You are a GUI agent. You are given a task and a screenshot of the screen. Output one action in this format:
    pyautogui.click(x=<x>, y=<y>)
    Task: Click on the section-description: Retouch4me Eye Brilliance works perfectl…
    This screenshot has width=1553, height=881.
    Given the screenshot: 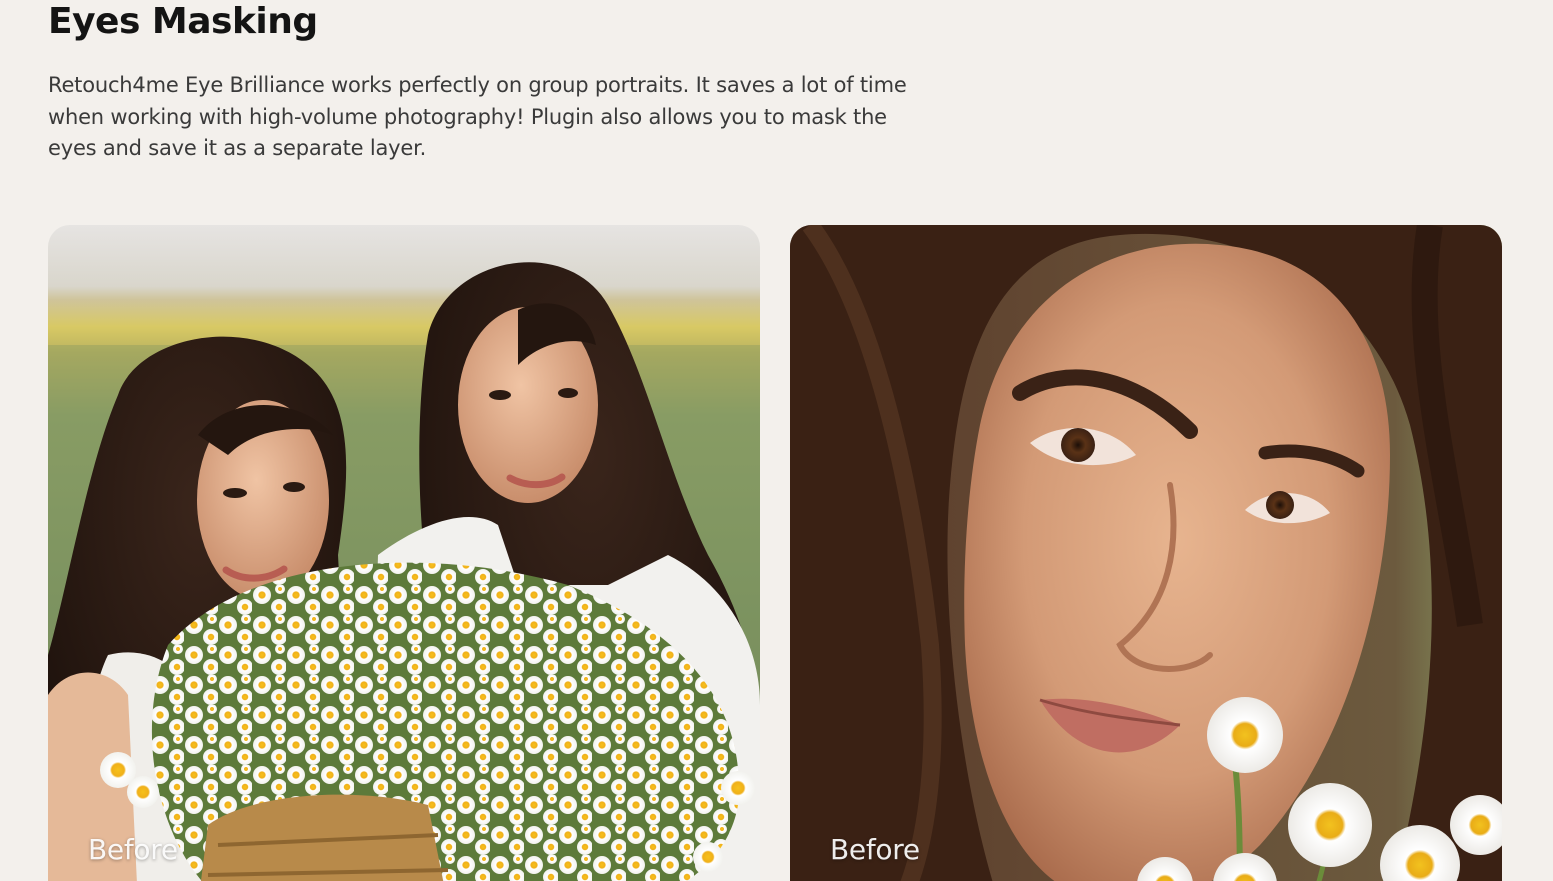 What is the action you would take?
    pyautogui.click(x=477, y=116)
    